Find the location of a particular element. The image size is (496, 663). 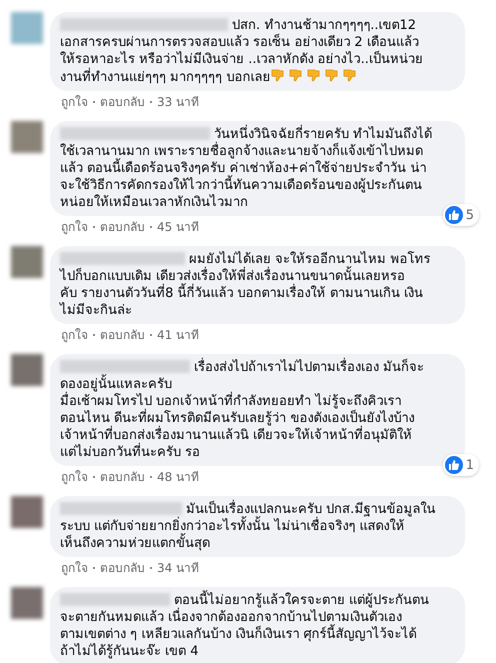

comment-text: เจ้าหน้าที่บอกส่งเรื่องมานานแล้วนิ เดียวจะให้เจ้าหน้าที่อนุมัติให้ is located at coordinates (236, 435).